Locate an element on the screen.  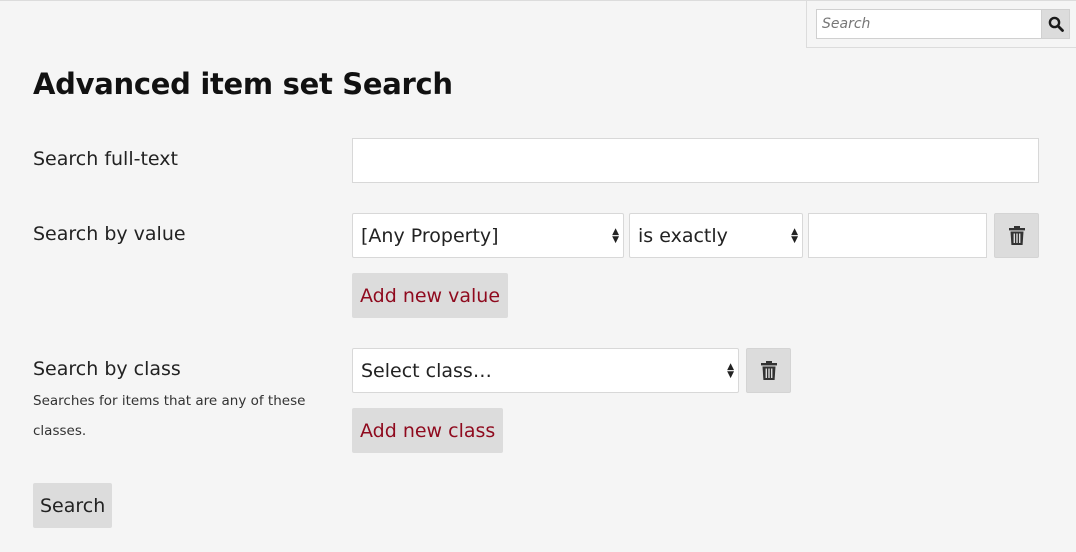
search-icon is located at coordinates (1056, 24).